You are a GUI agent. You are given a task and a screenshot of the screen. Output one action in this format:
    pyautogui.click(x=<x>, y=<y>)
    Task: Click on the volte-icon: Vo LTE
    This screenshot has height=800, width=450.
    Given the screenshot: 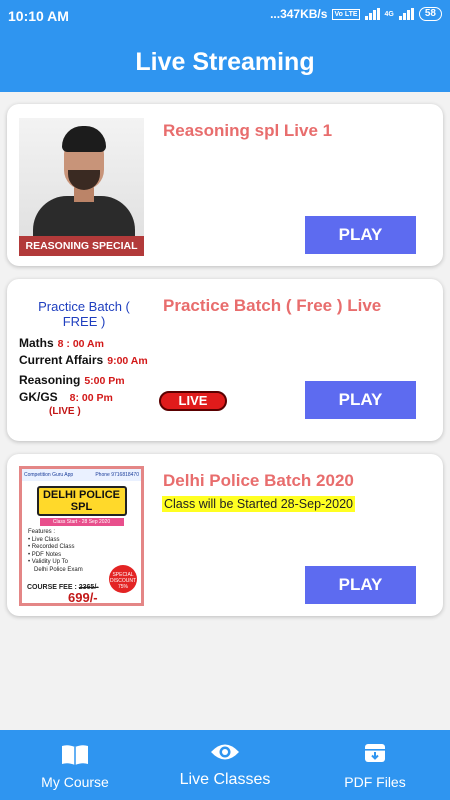 What is the action you would take?
    pyautogui.click(x=346, y=14)
    